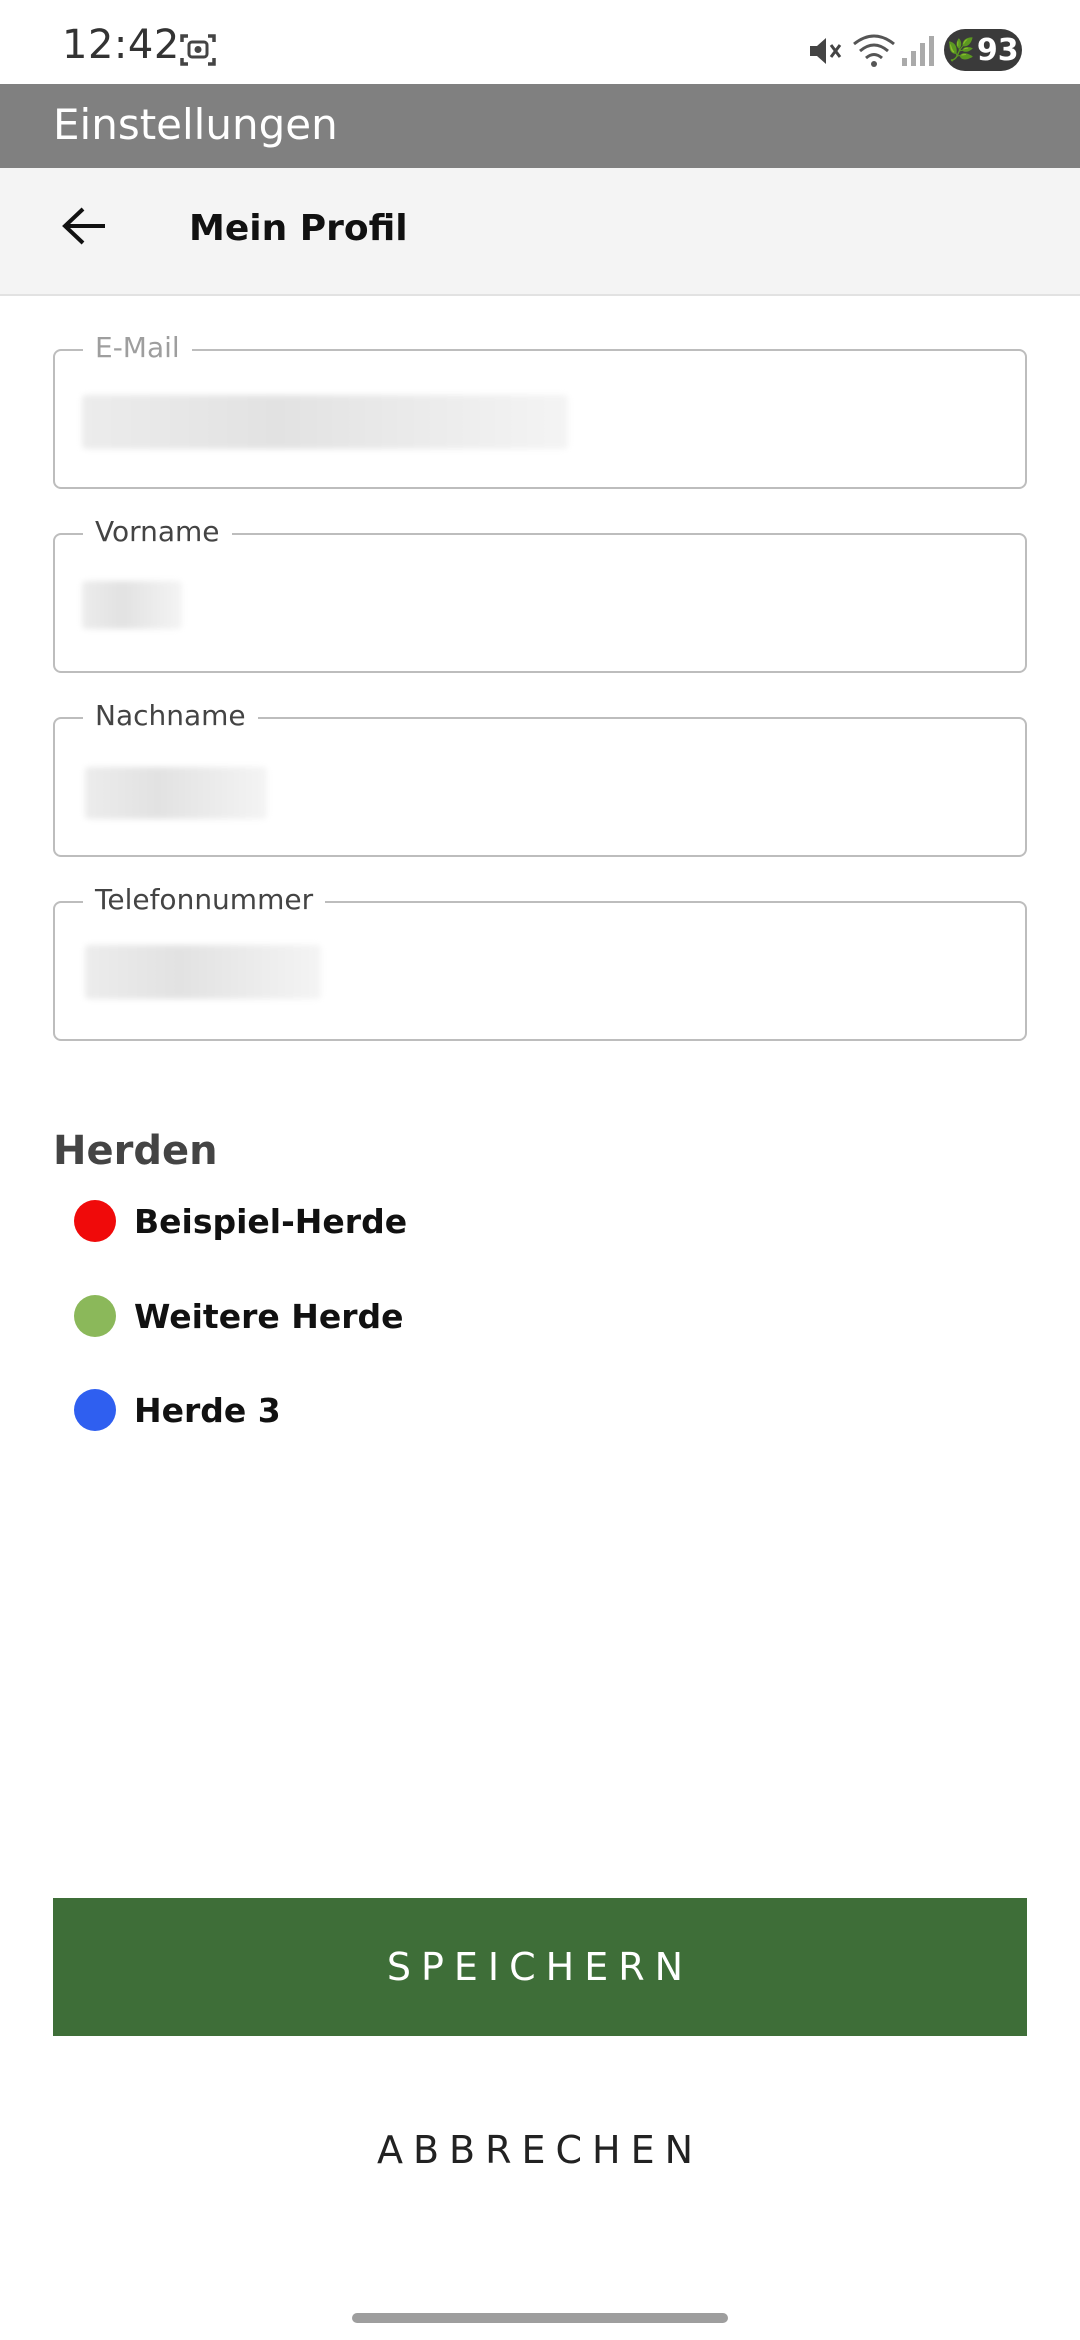 The image size is (1080, 2340). I want to click on herd-item: Weitere Herde, so click(239, 1316).